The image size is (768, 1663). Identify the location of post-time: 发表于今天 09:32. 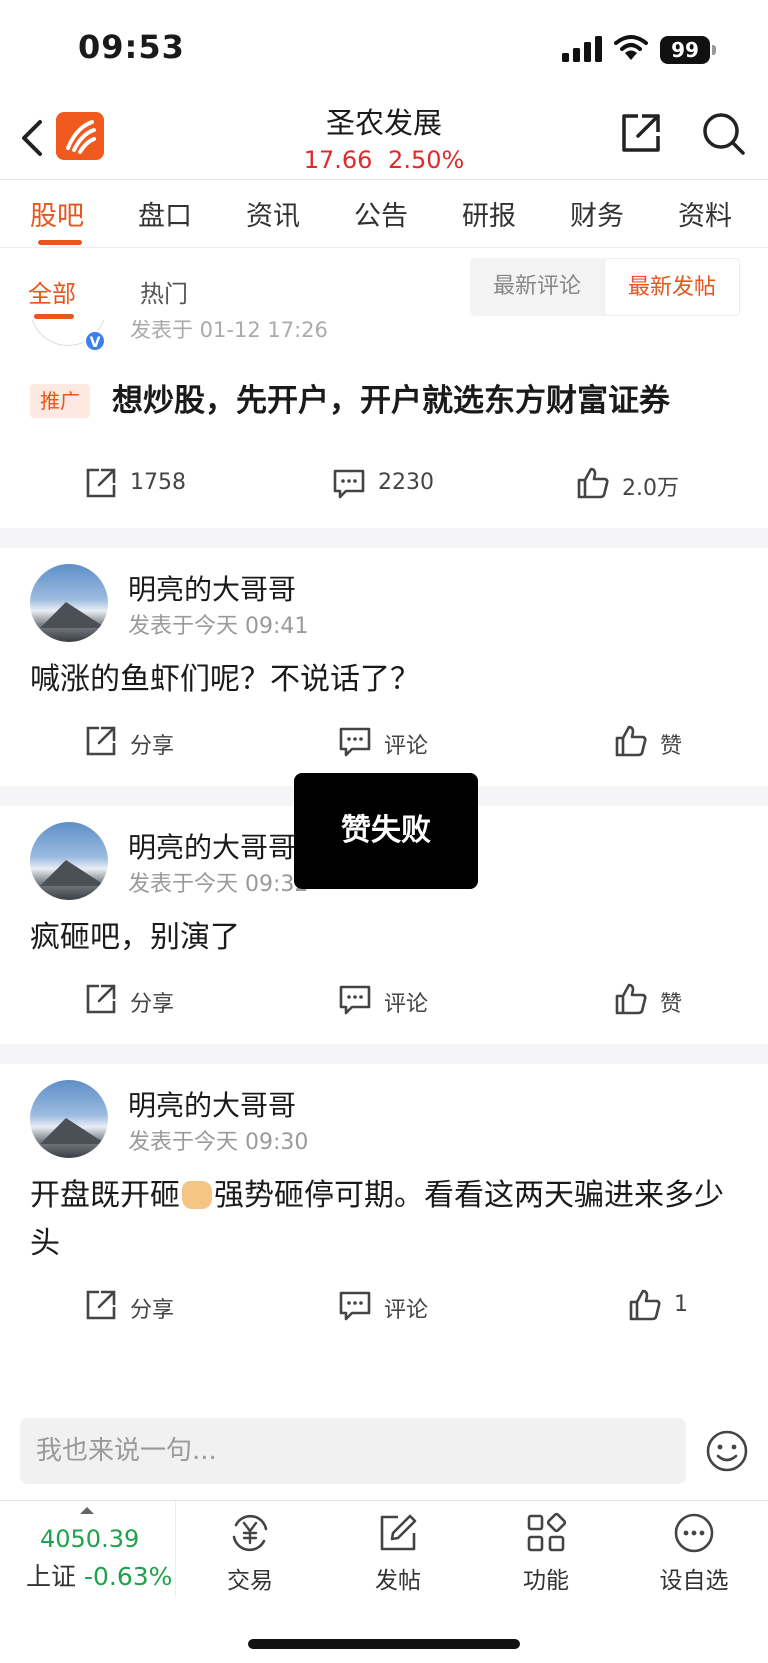
(218, 884).